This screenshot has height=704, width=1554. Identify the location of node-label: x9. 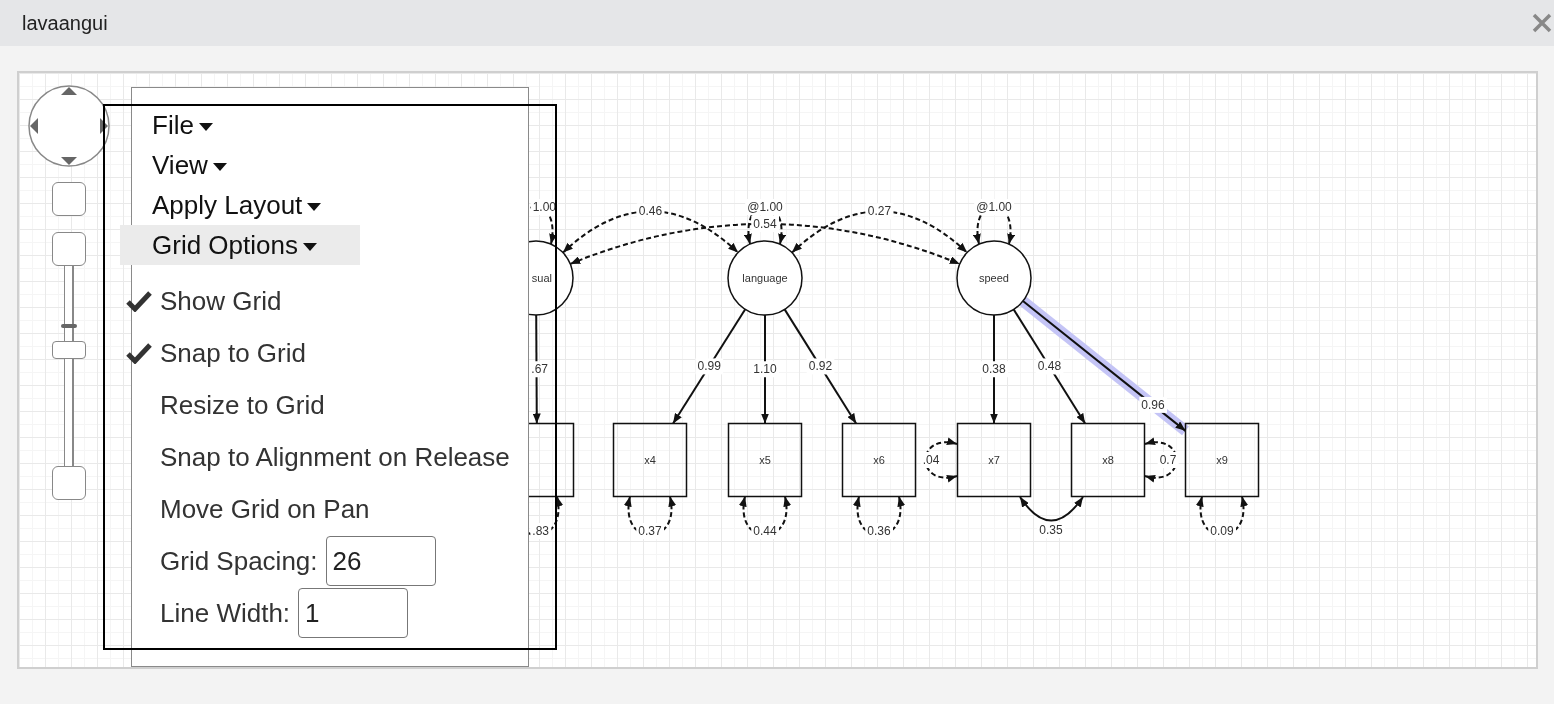
(1222, 460).